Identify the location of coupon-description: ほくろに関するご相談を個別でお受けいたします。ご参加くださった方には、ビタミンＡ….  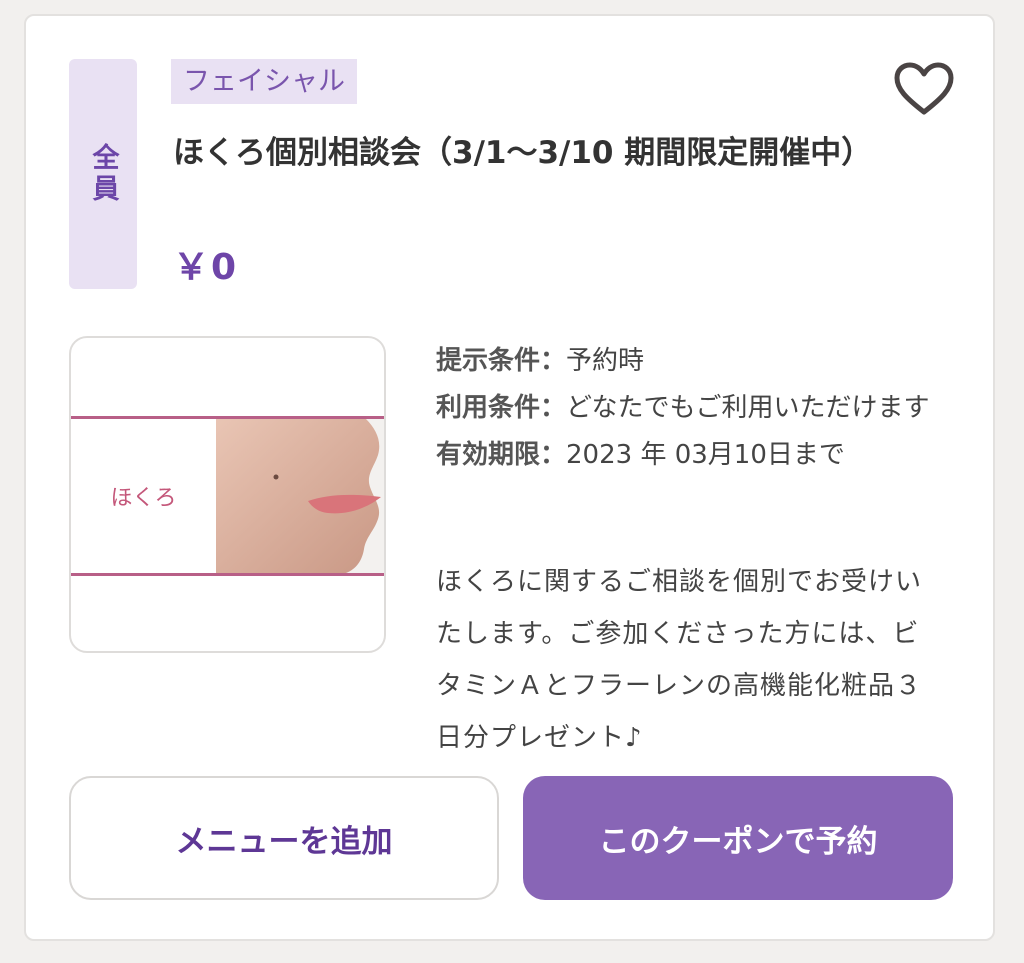
(679, 660).